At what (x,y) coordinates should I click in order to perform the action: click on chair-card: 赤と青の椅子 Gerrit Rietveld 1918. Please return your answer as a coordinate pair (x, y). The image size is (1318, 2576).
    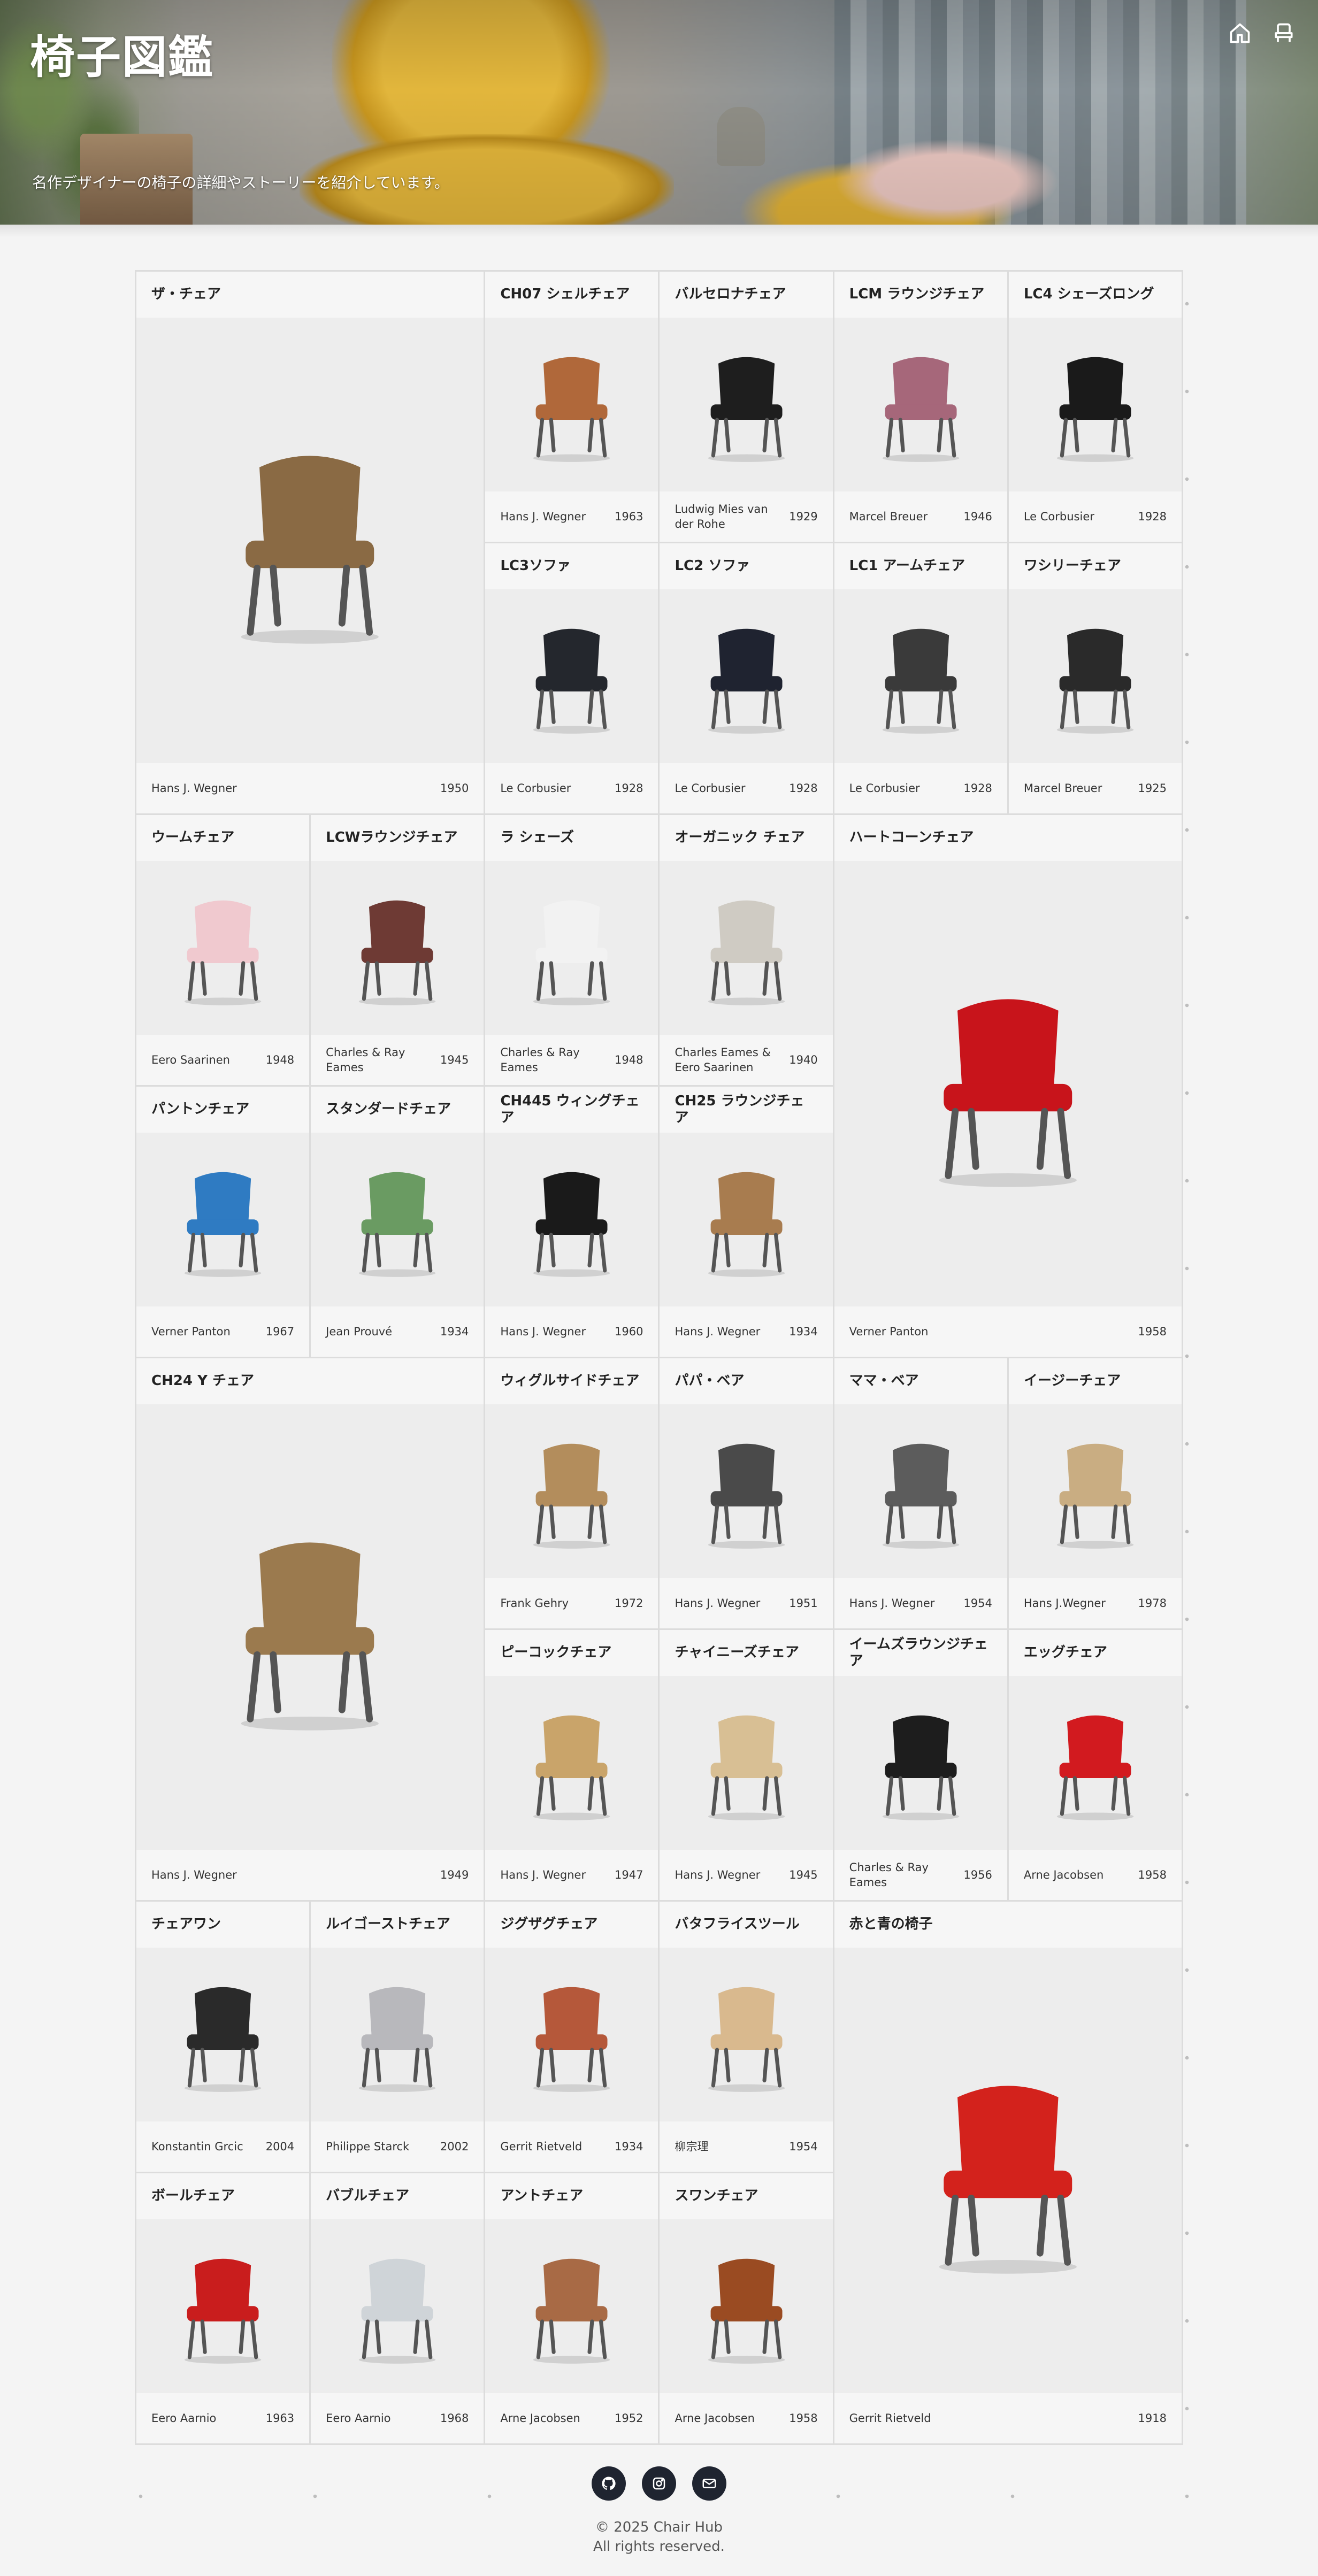
    Looking at the image, I should click on (1008, 2172).